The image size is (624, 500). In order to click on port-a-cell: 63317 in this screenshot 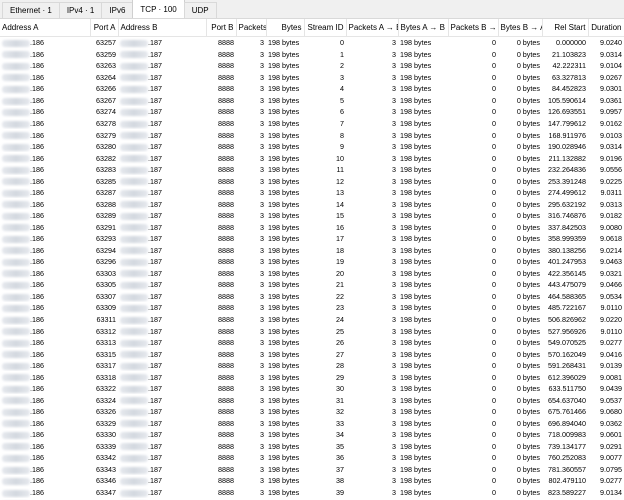, I will do `click(106, 366)`.